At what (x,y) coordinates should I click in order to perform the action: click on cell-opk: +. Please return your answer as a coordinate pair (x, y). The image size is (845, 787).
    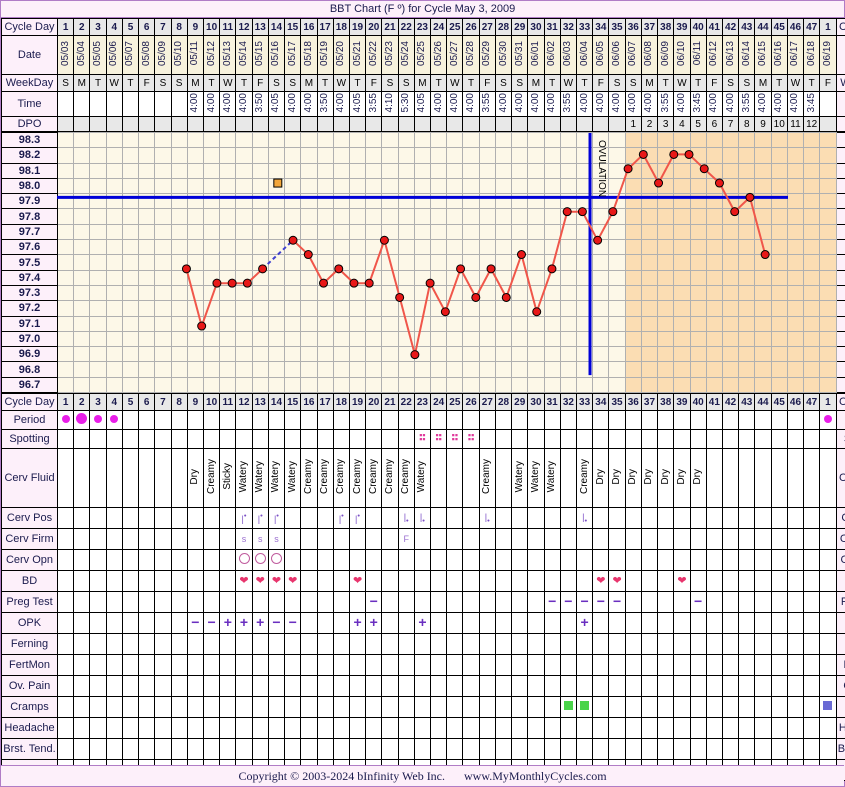
    Looking at the image, I should click on (422, 623).